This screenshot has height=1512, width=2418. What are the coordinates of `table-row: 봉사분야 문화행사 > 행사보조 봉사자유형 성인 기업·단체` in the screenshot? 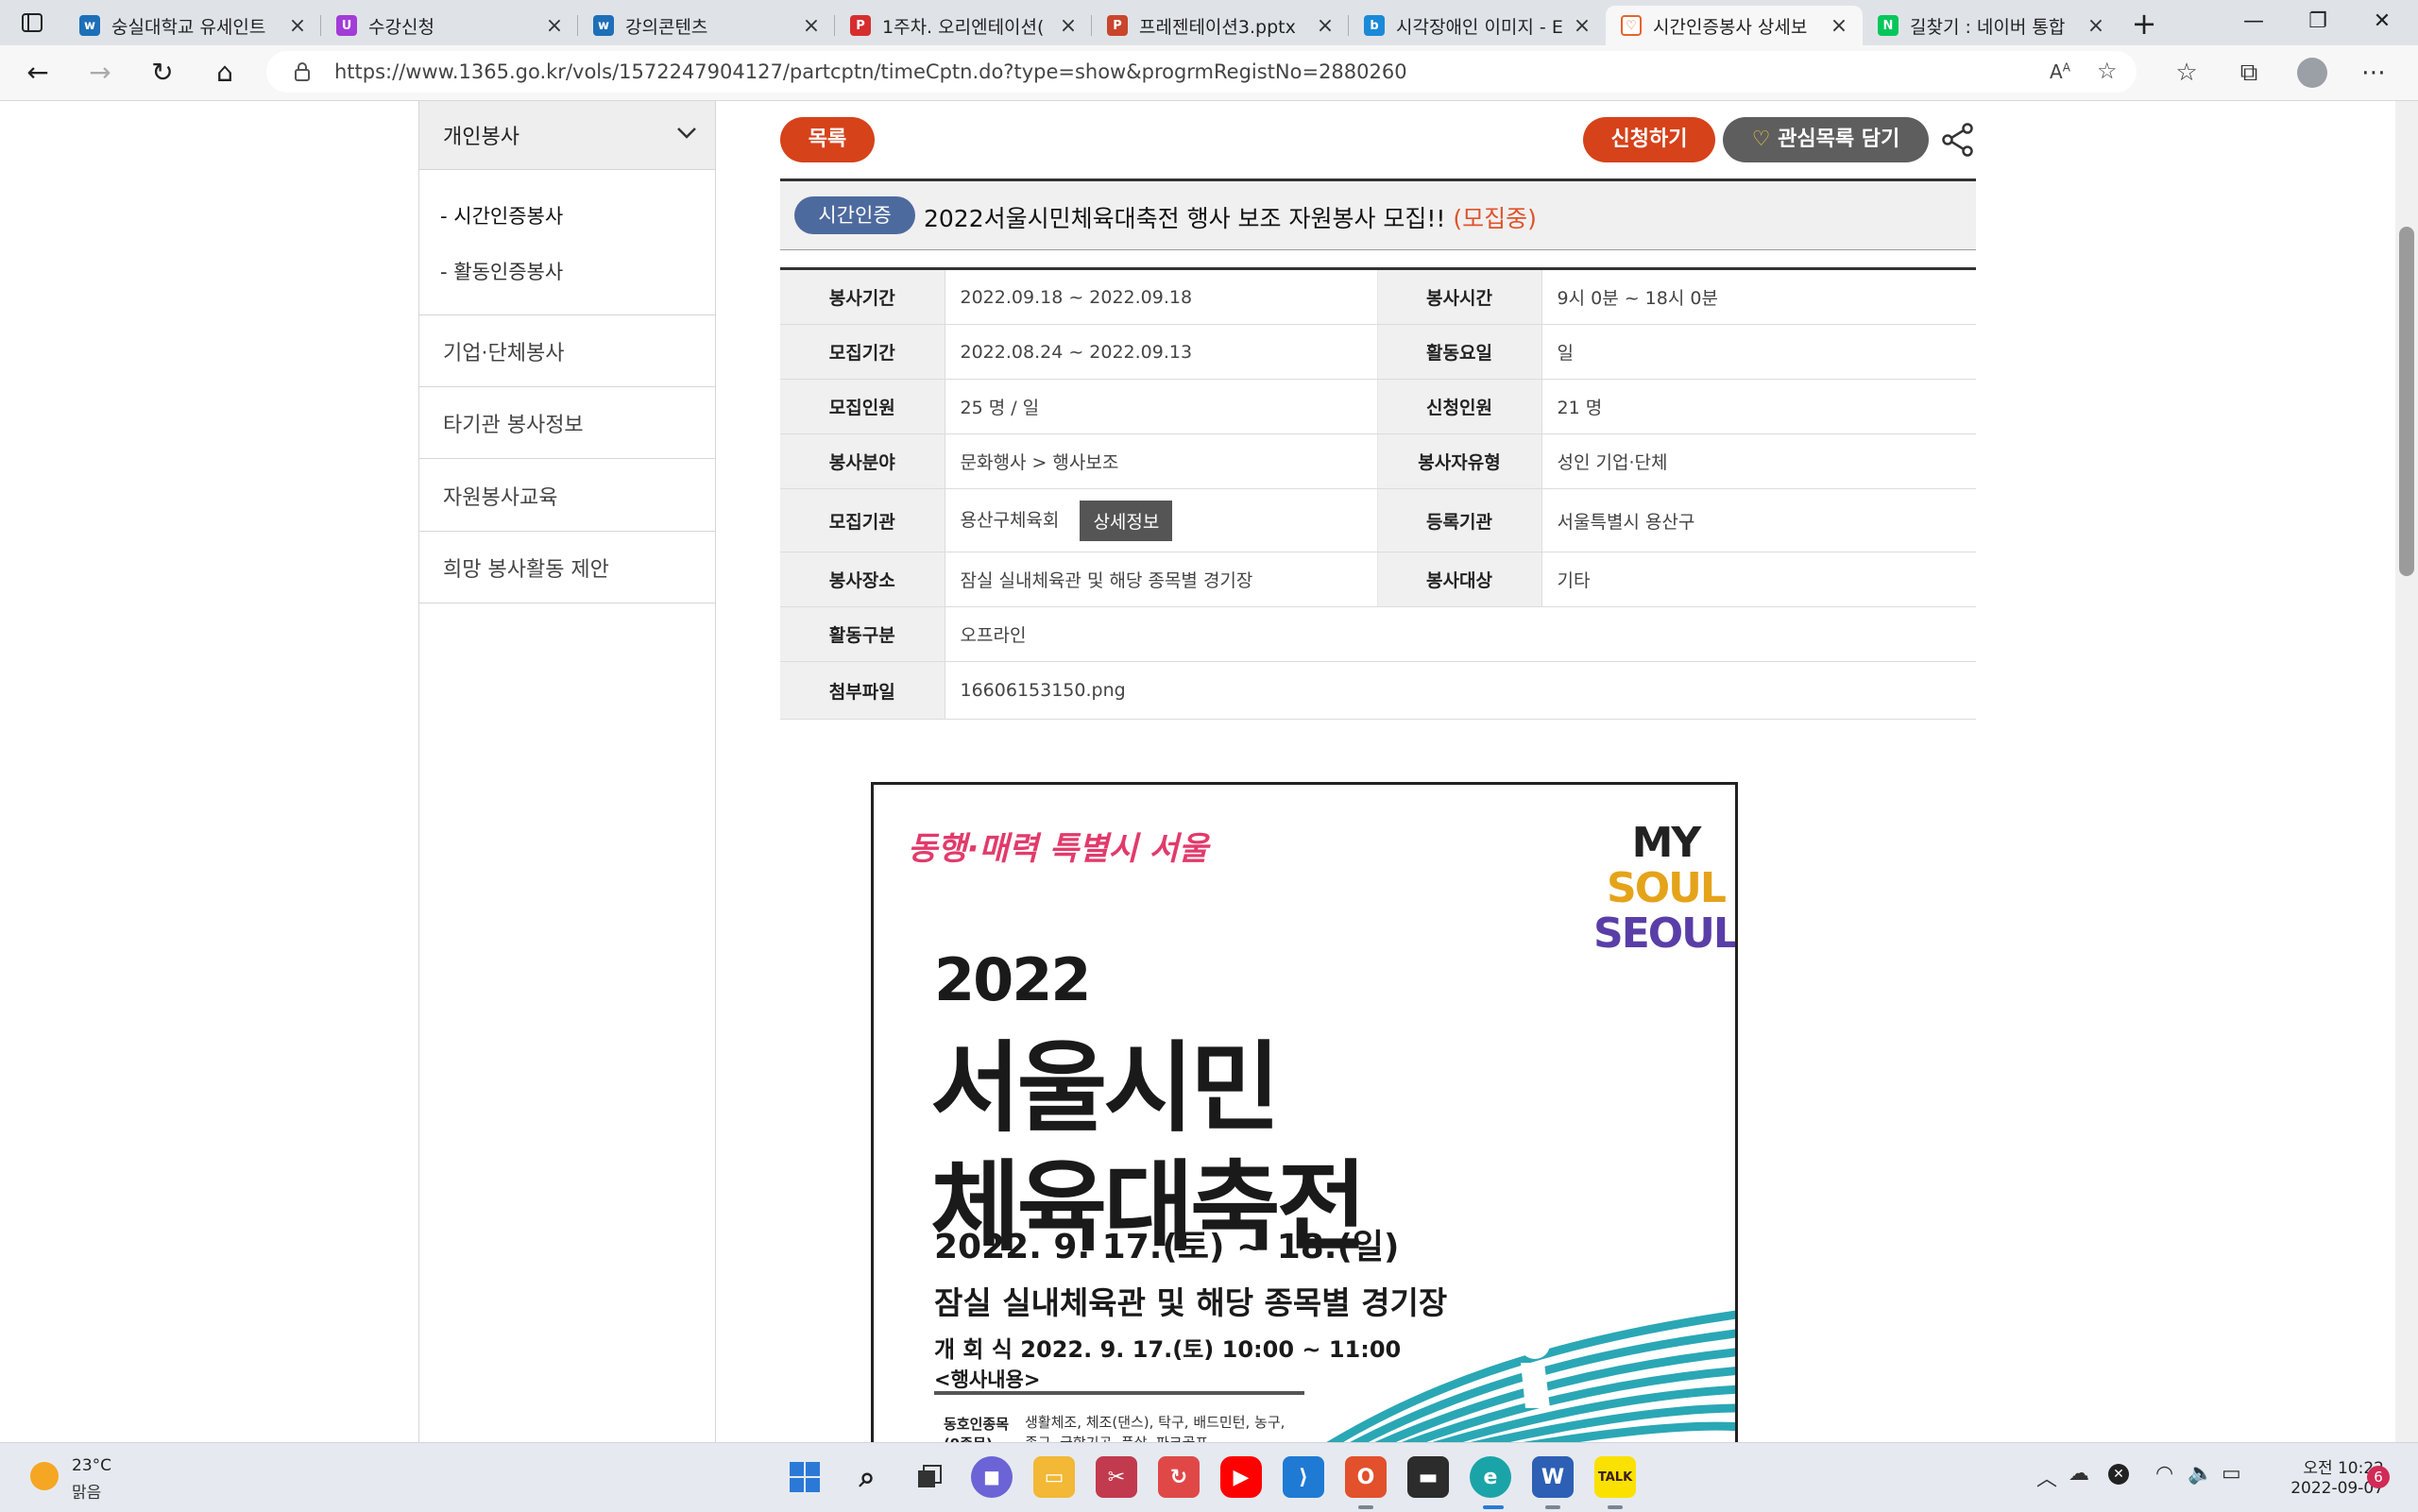 It's located at (1378, 461).